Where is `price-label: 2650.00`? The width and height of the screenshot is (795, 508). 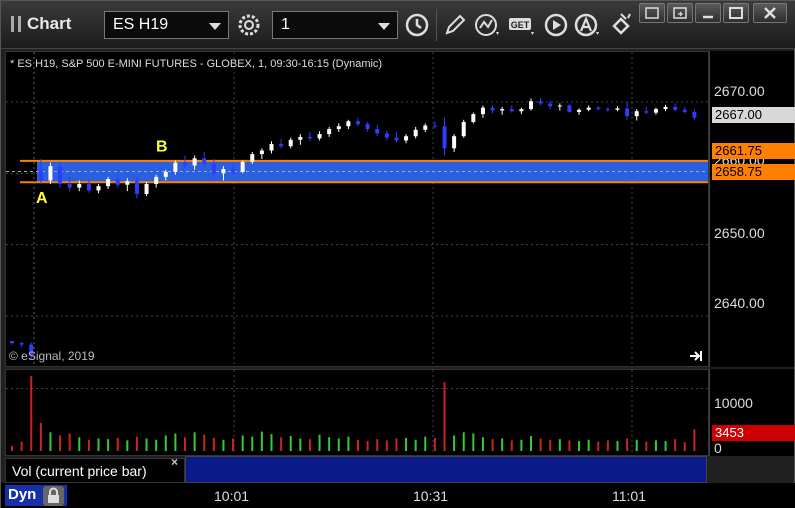 price-label: 2650.00 is located at coordinates (739, 233).